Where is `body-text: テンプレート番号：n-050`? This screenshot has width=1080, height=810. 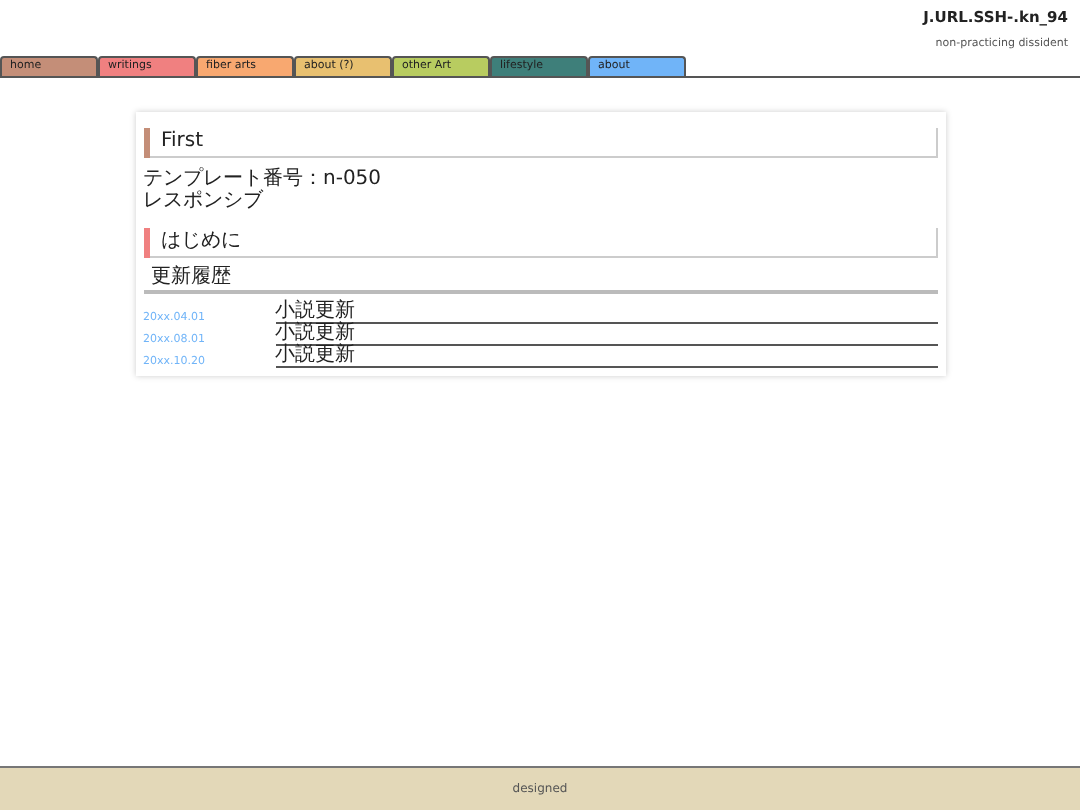
body-text: テンプレート番号：n-050 is located at coordinates (263, 179).